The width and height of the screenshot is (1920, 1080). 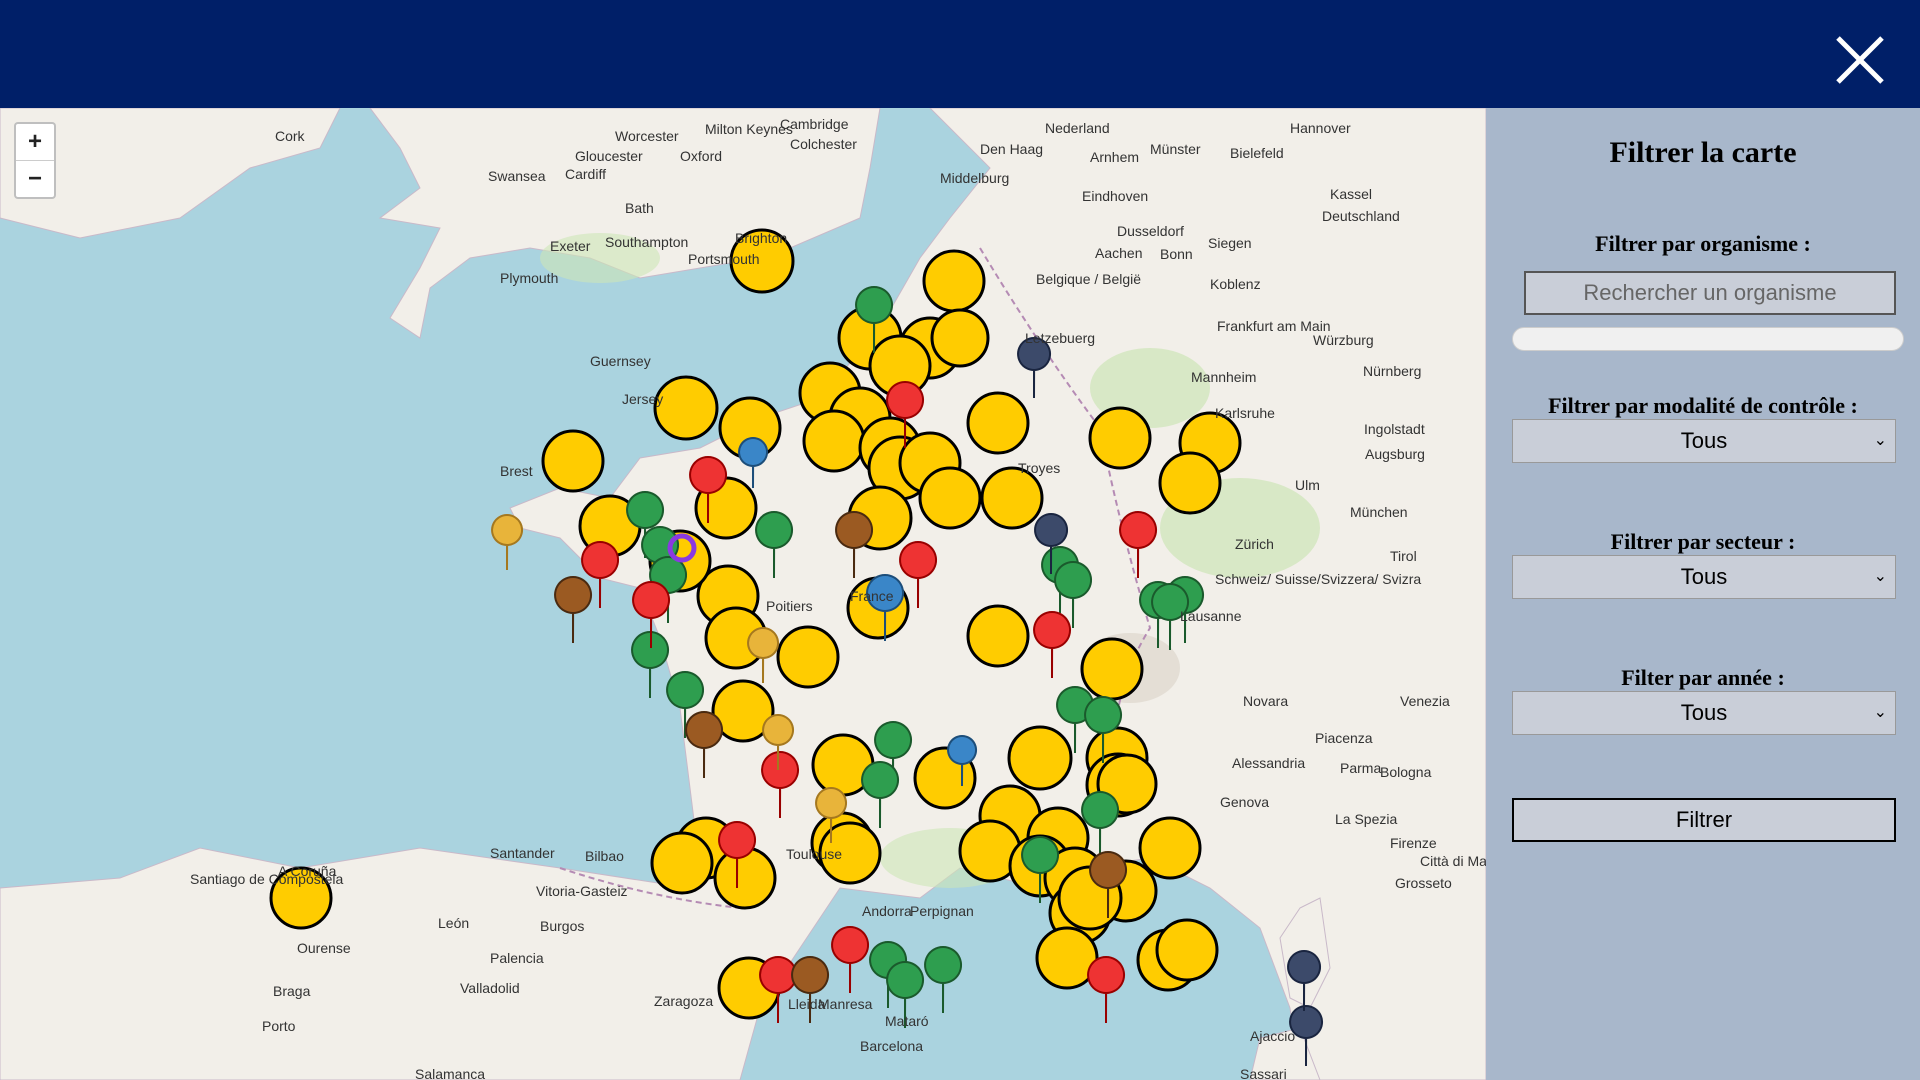 What do you see at coordinates (1150, 231) in the screenshot?
I see `map-place-label: Dusseldorf` at bounding box center [1150, 231].